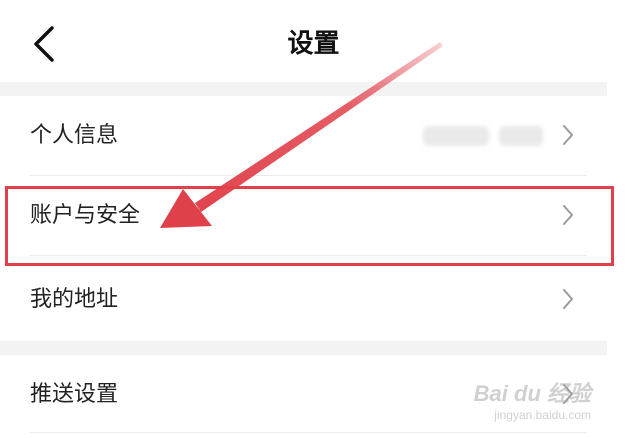  I want to click on settings-item-label: 推送设置, so click(74, 394).